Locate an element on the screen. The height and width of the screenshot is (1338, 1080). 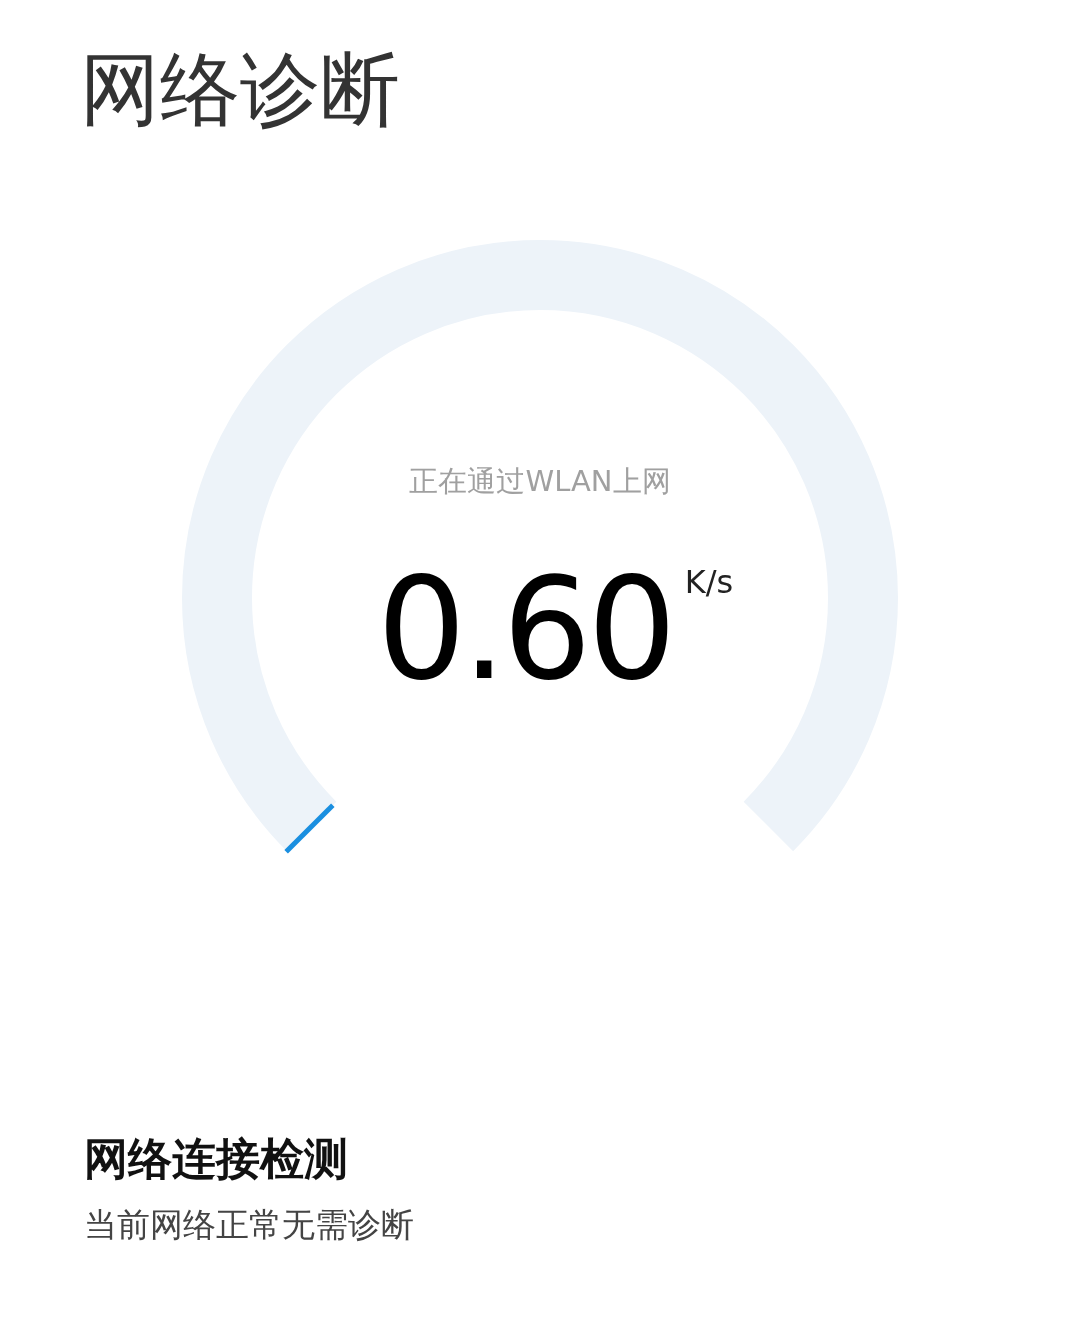
connection-status: 正在通过WLAN上网 is located at coordinates (540, 481).